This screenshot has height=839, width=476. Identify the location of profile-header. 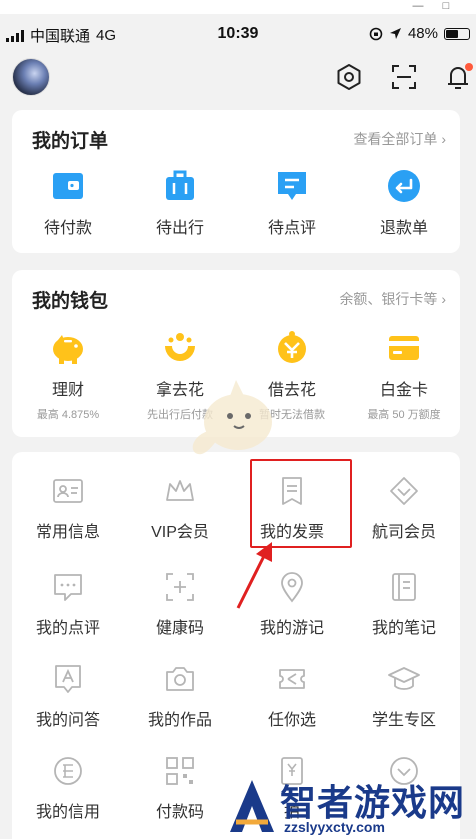
(238, 77).